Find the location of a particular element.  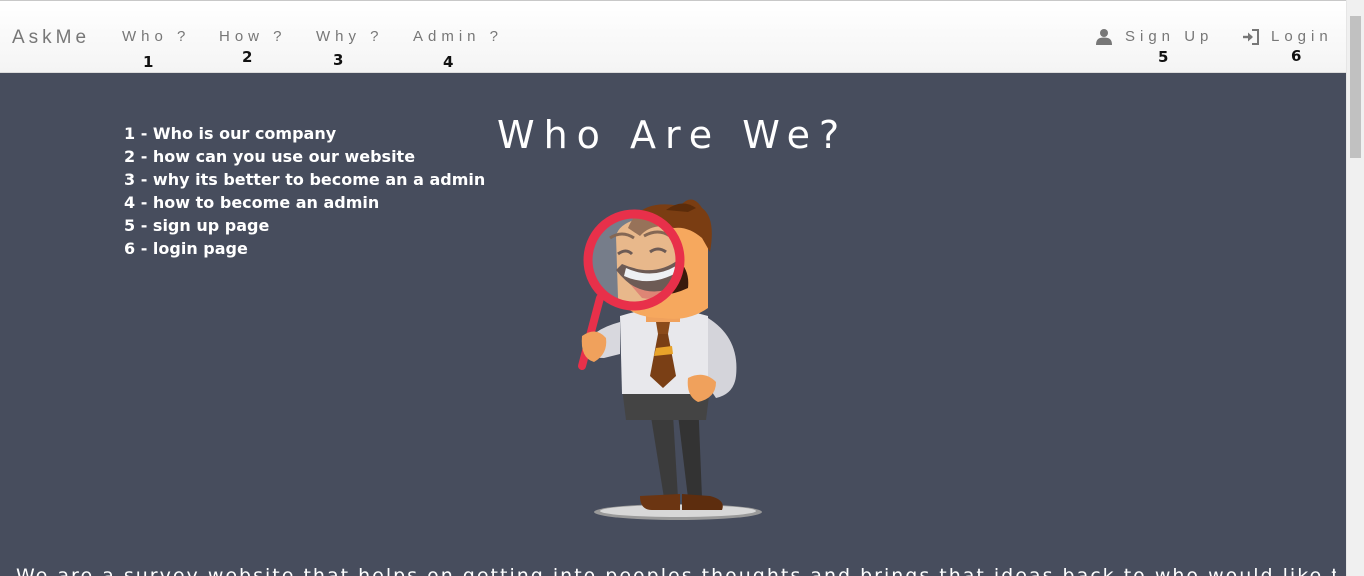

nav-link-why: Why ? is located at coordinates (350, 36).